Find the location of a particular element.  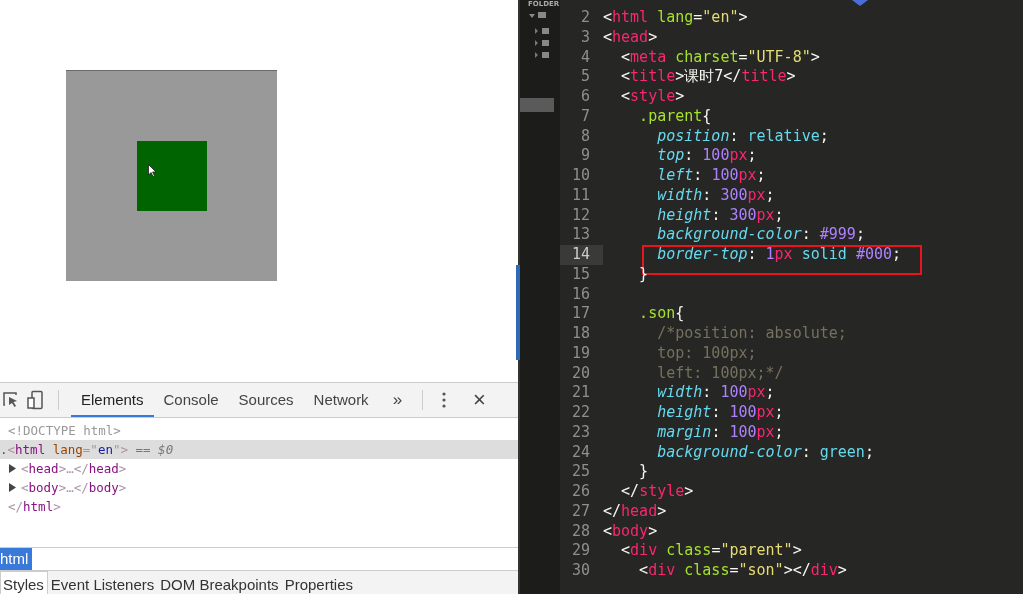

panel-tab: Console is located at coordinates (191, 400).